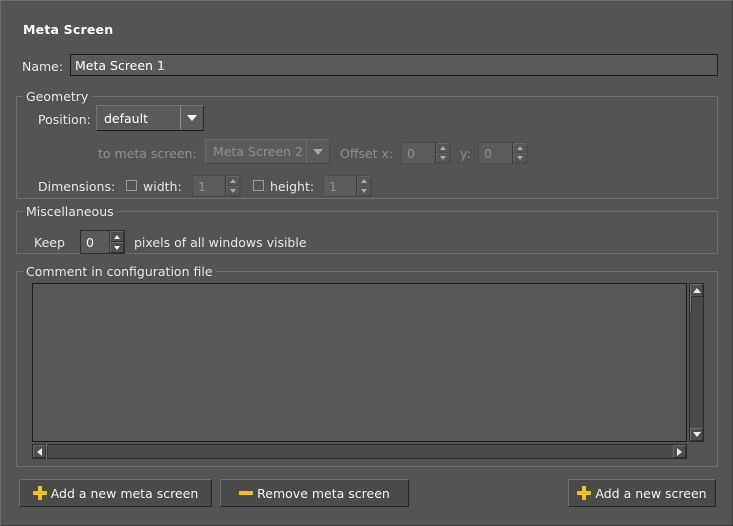  What do you see at coordinates (70, 211) in the screenshot?
I see `miscellaneous-group-title: Miscellaneous` at bounding box center [70, 211].